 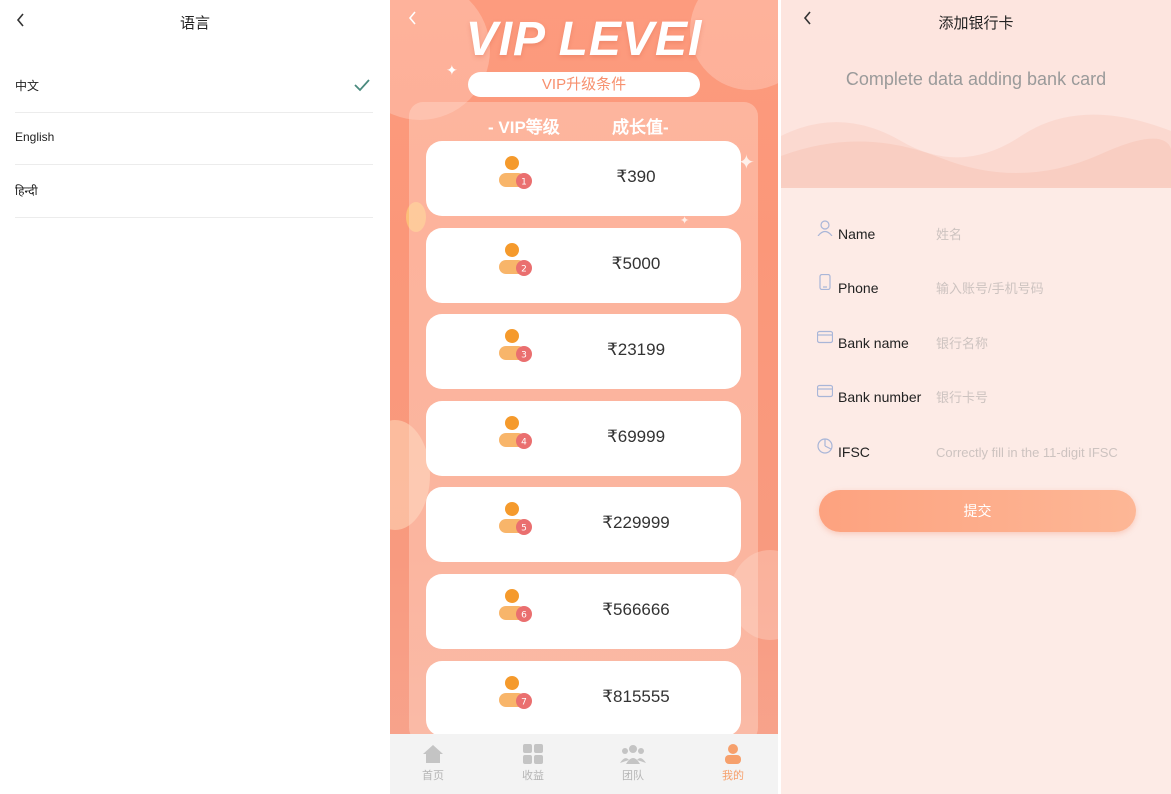 What do you see at coordinates (633, 776) in the screenshot?
I see `tab-label: 团队` at bounding box center [633, 776].